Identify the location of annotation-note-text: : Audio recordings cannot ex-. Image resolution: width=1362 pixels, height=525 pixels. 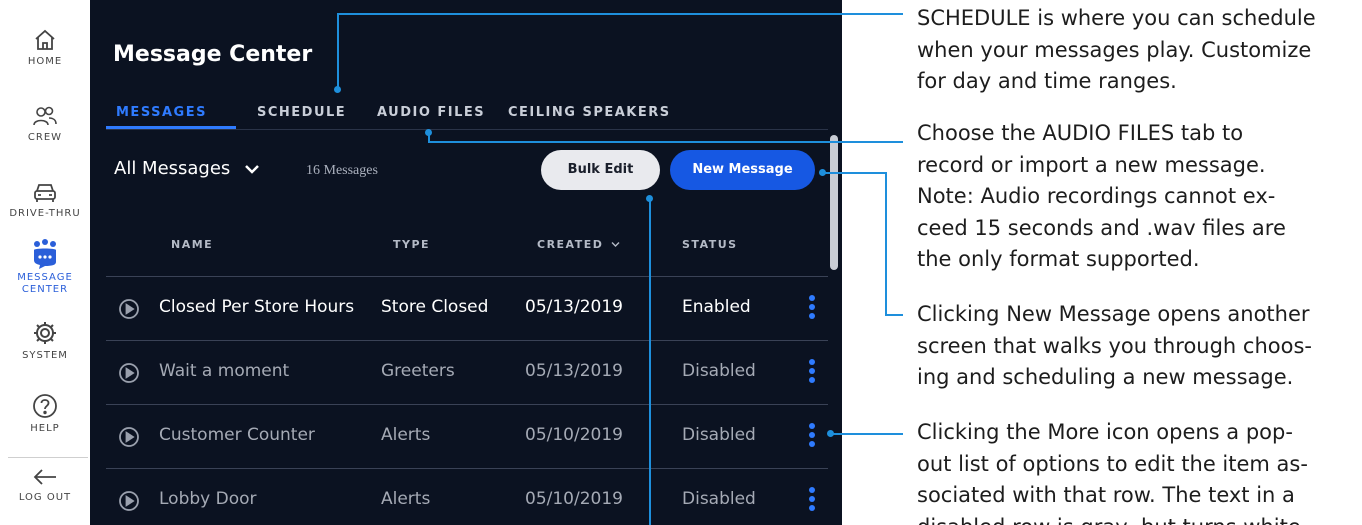
(1121, 196).